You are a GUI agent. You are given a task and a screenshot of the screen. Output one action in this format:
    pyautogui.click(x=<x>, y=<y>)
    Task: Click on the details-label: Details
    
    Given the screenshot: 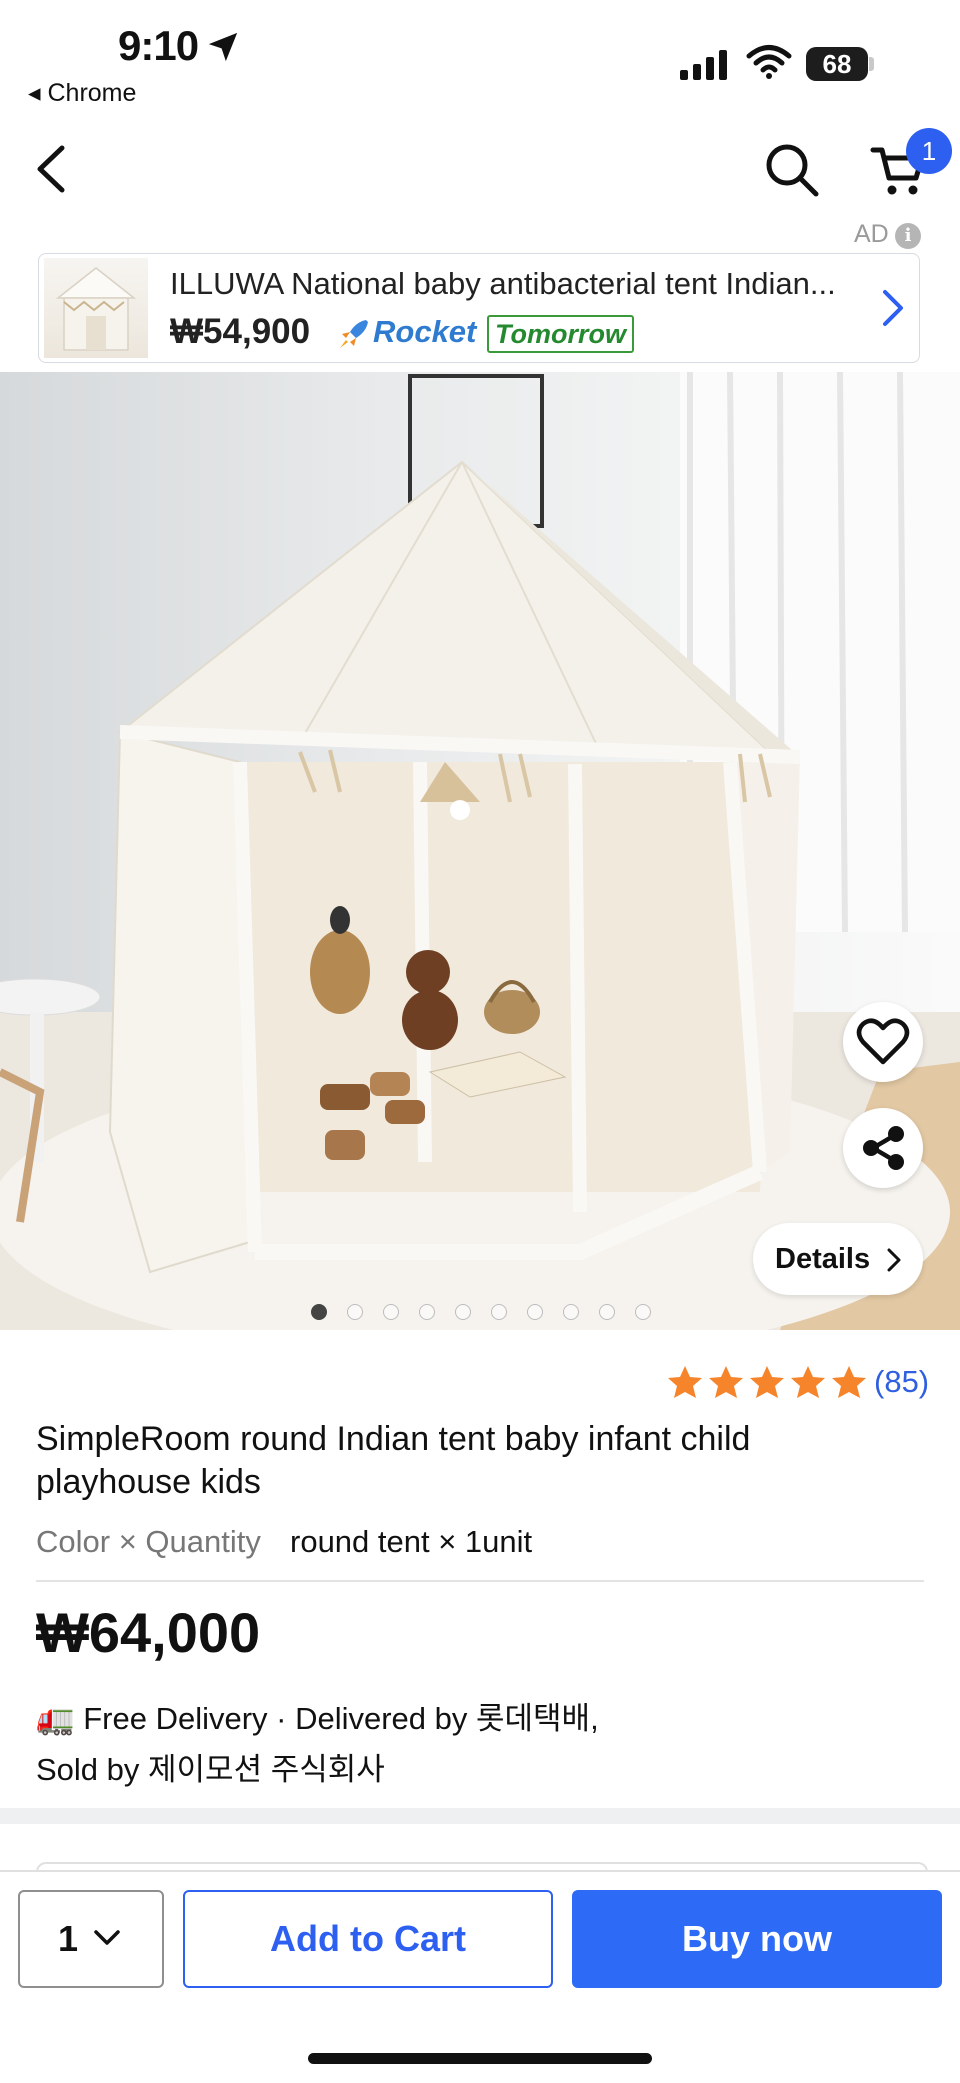 What is the action you would take?
    pyautogui.click(x=823, y=1259)
    